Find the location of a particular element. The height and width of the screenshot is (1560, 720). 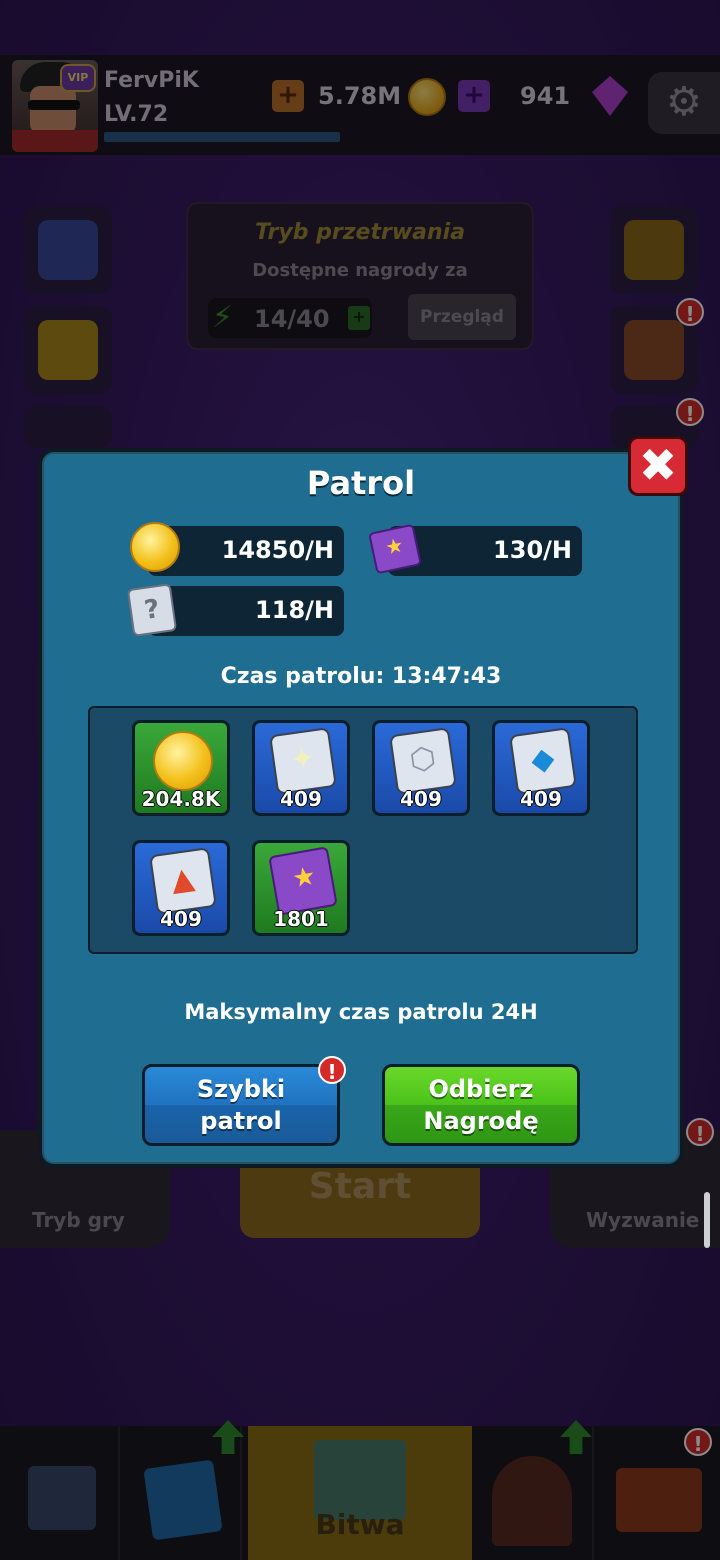

reward-gold: 204.8K is located at coordinates (181, 768).